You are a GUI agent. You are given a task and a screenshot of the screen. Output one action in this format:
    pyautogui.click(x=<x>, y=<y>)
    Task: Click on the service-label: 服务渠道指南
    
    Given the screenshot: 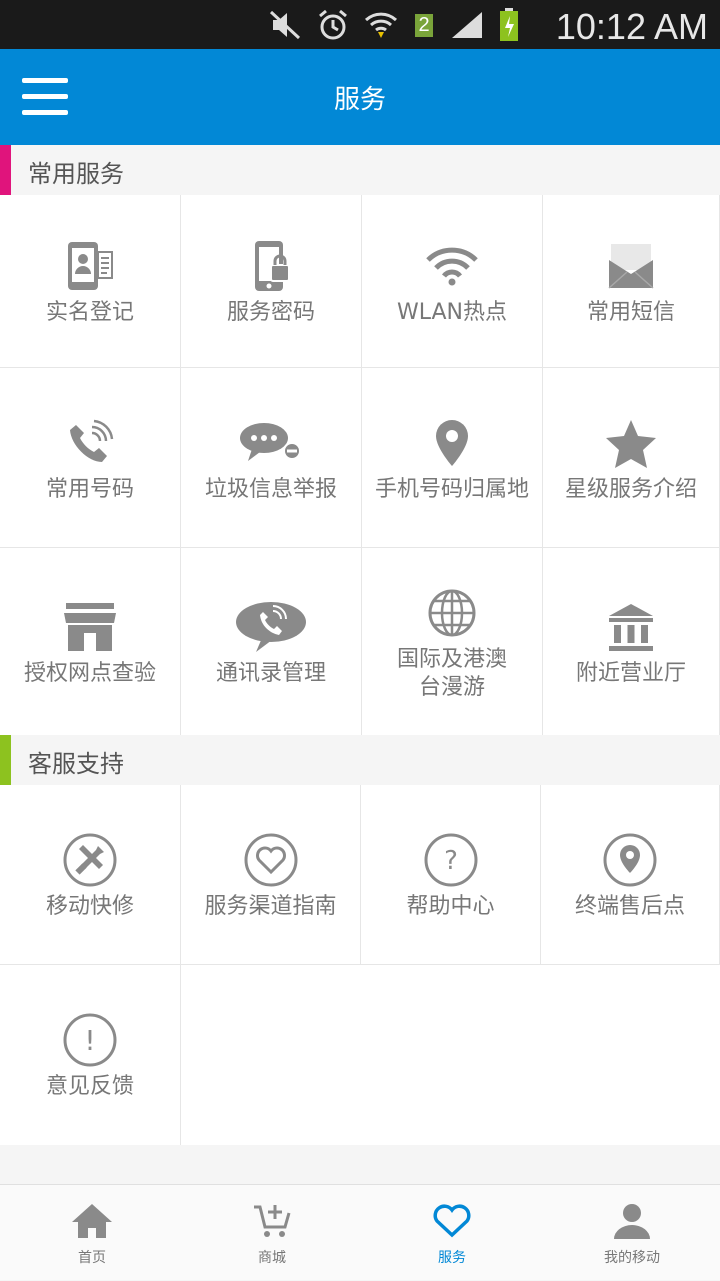 What is the action you would take?
    pyautogui.click(x=270, y=906)
    